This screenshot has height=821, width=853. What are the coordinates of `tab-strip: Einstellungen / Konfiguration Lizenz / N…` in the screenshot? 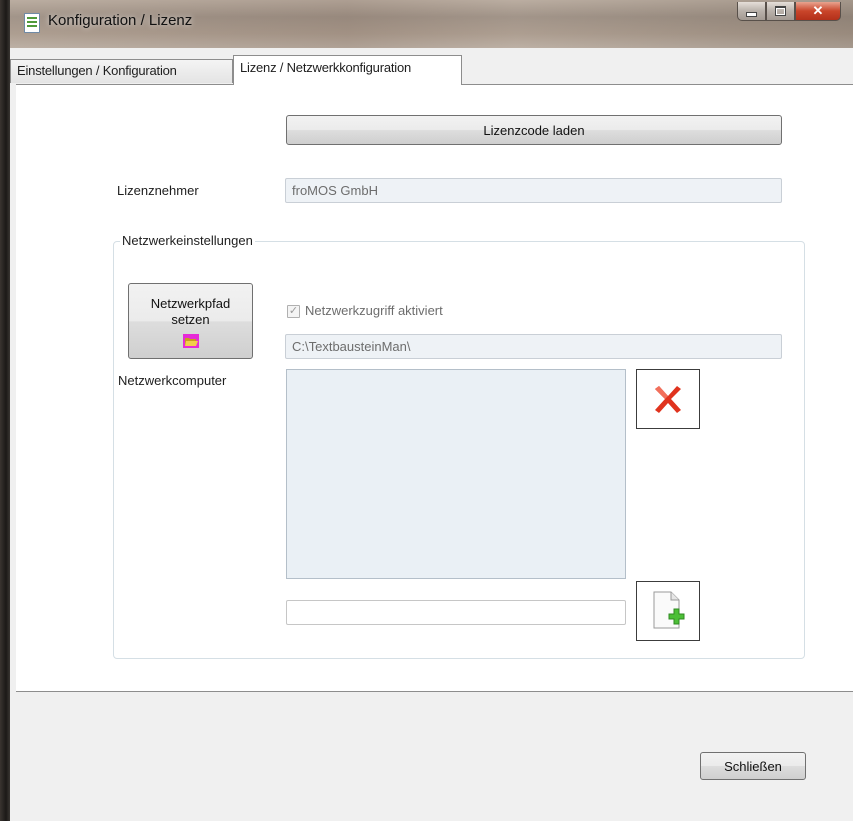 It's located at (431, 66).